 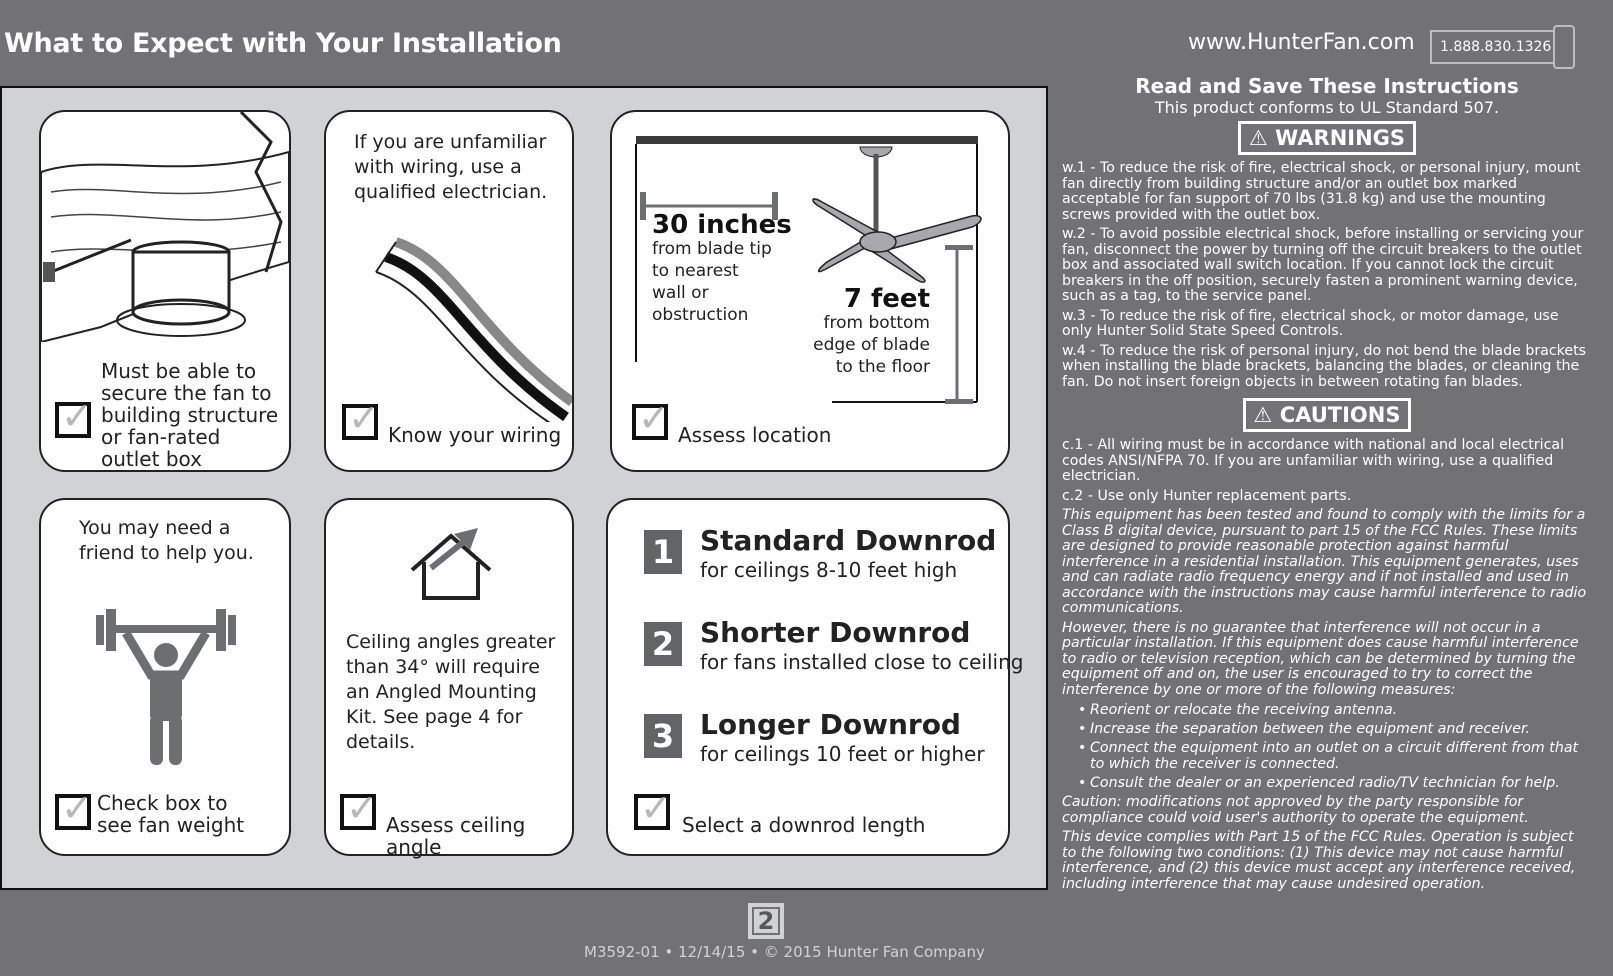 I want to click on weight-label: Check box to see fan weight, so click(x=171, y=814).